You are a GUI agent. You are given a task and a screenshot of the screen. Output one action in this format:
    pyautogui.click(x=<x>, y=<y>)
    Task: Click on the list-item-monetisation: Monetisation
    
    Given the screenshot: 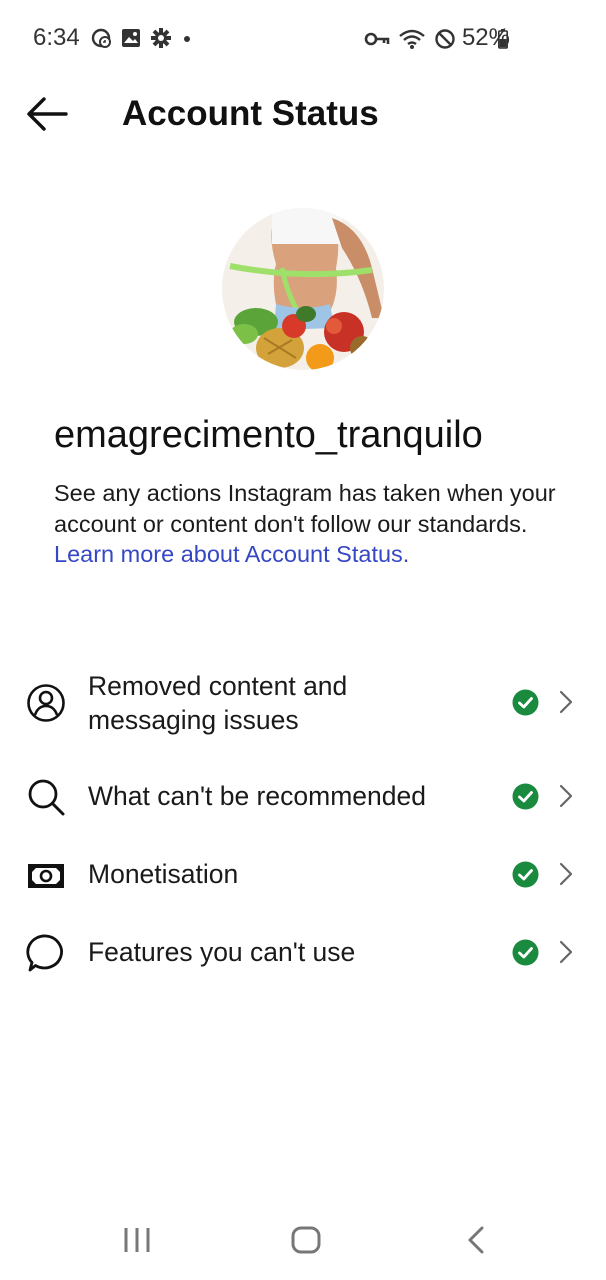 What is the action you would take?
    pyautogui.click(x=303, y=874)
    